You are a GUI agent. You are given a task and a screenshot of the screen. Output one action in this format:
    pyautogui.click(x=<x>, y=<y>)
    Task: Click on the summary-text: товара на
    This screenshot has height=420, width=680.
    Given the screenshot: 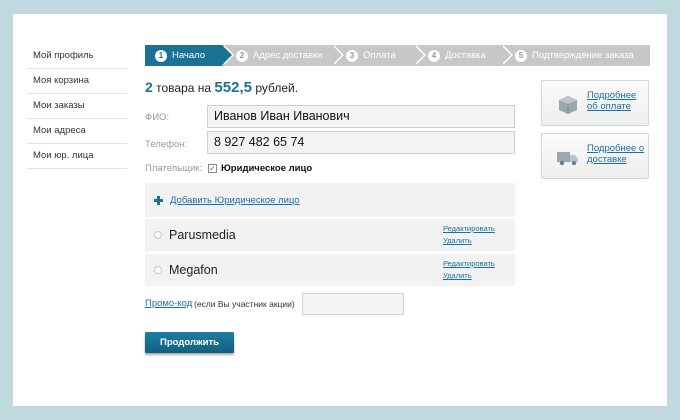 What is the action you would take?
    pyautogui.click(x=184, y=88)
    